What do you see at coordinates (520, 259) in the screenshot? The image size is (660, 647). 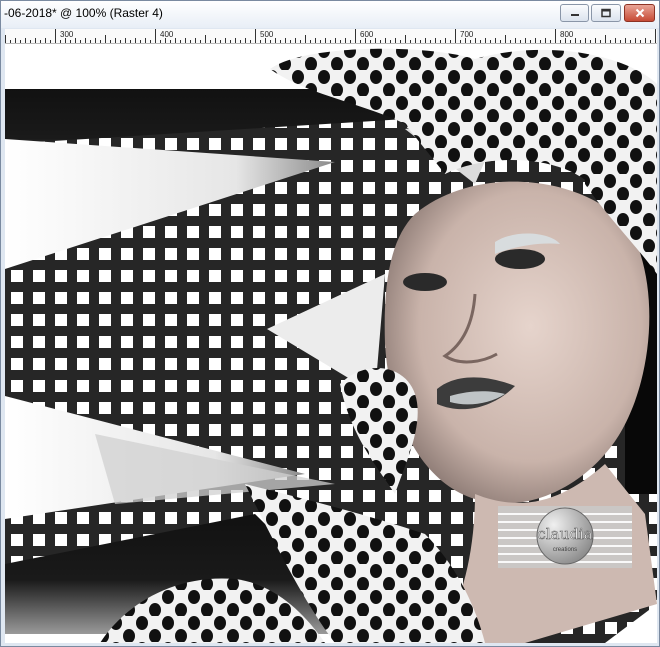 I see `right-eye` at bounding box center [520, 259].